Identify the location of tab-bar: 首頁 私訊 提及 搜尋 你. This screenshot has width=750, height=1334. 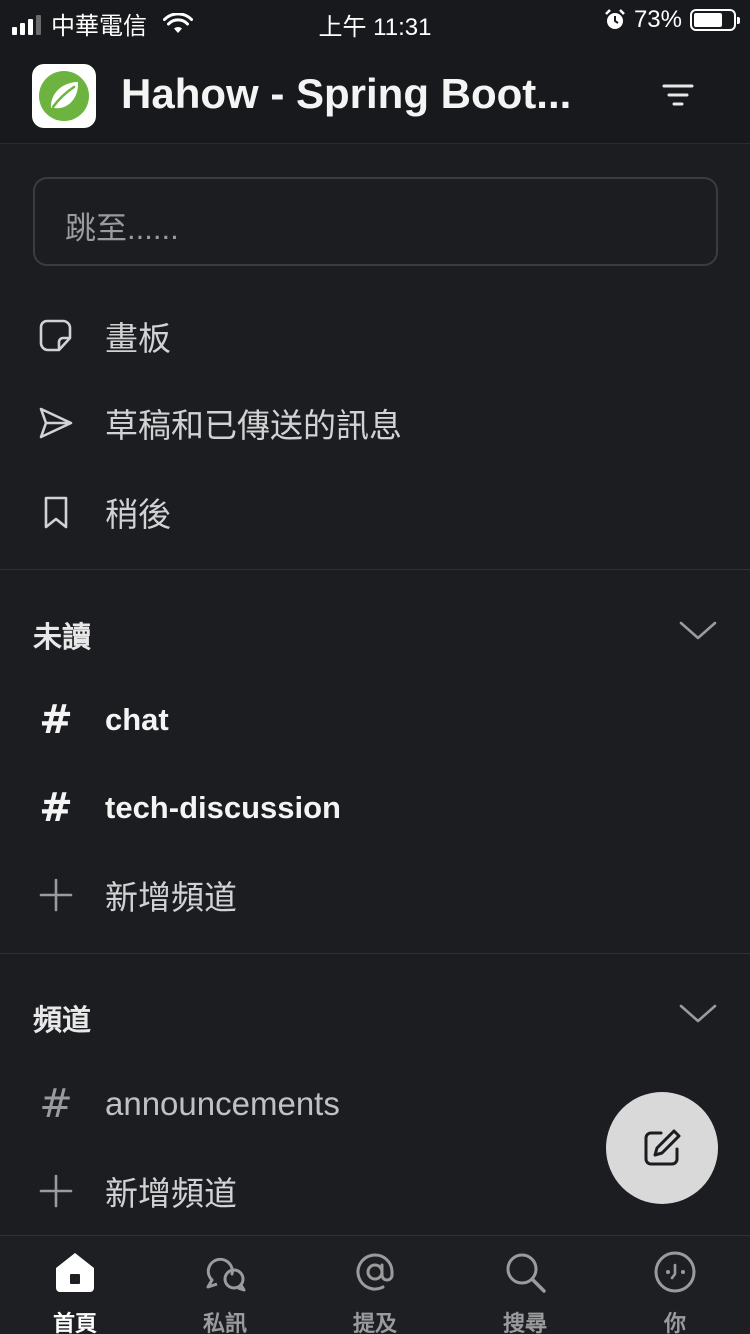
(375, 1284).